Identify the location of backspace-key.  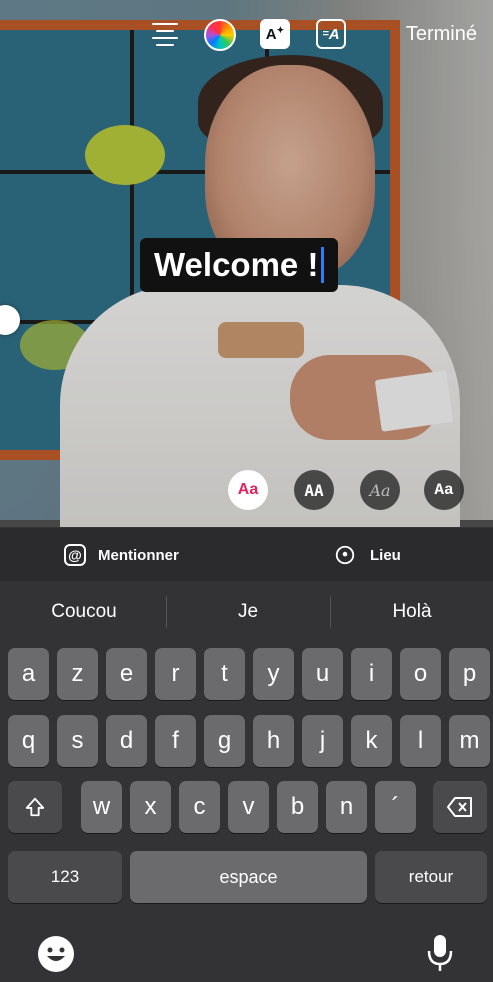
(460, 807).